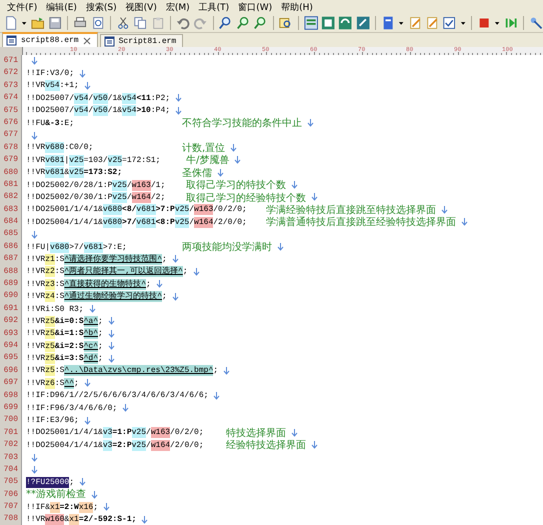  What do you see at coordinates (11, 86) in the screenshot?
I see `line-number: 673` at bounding box center [11, 86].